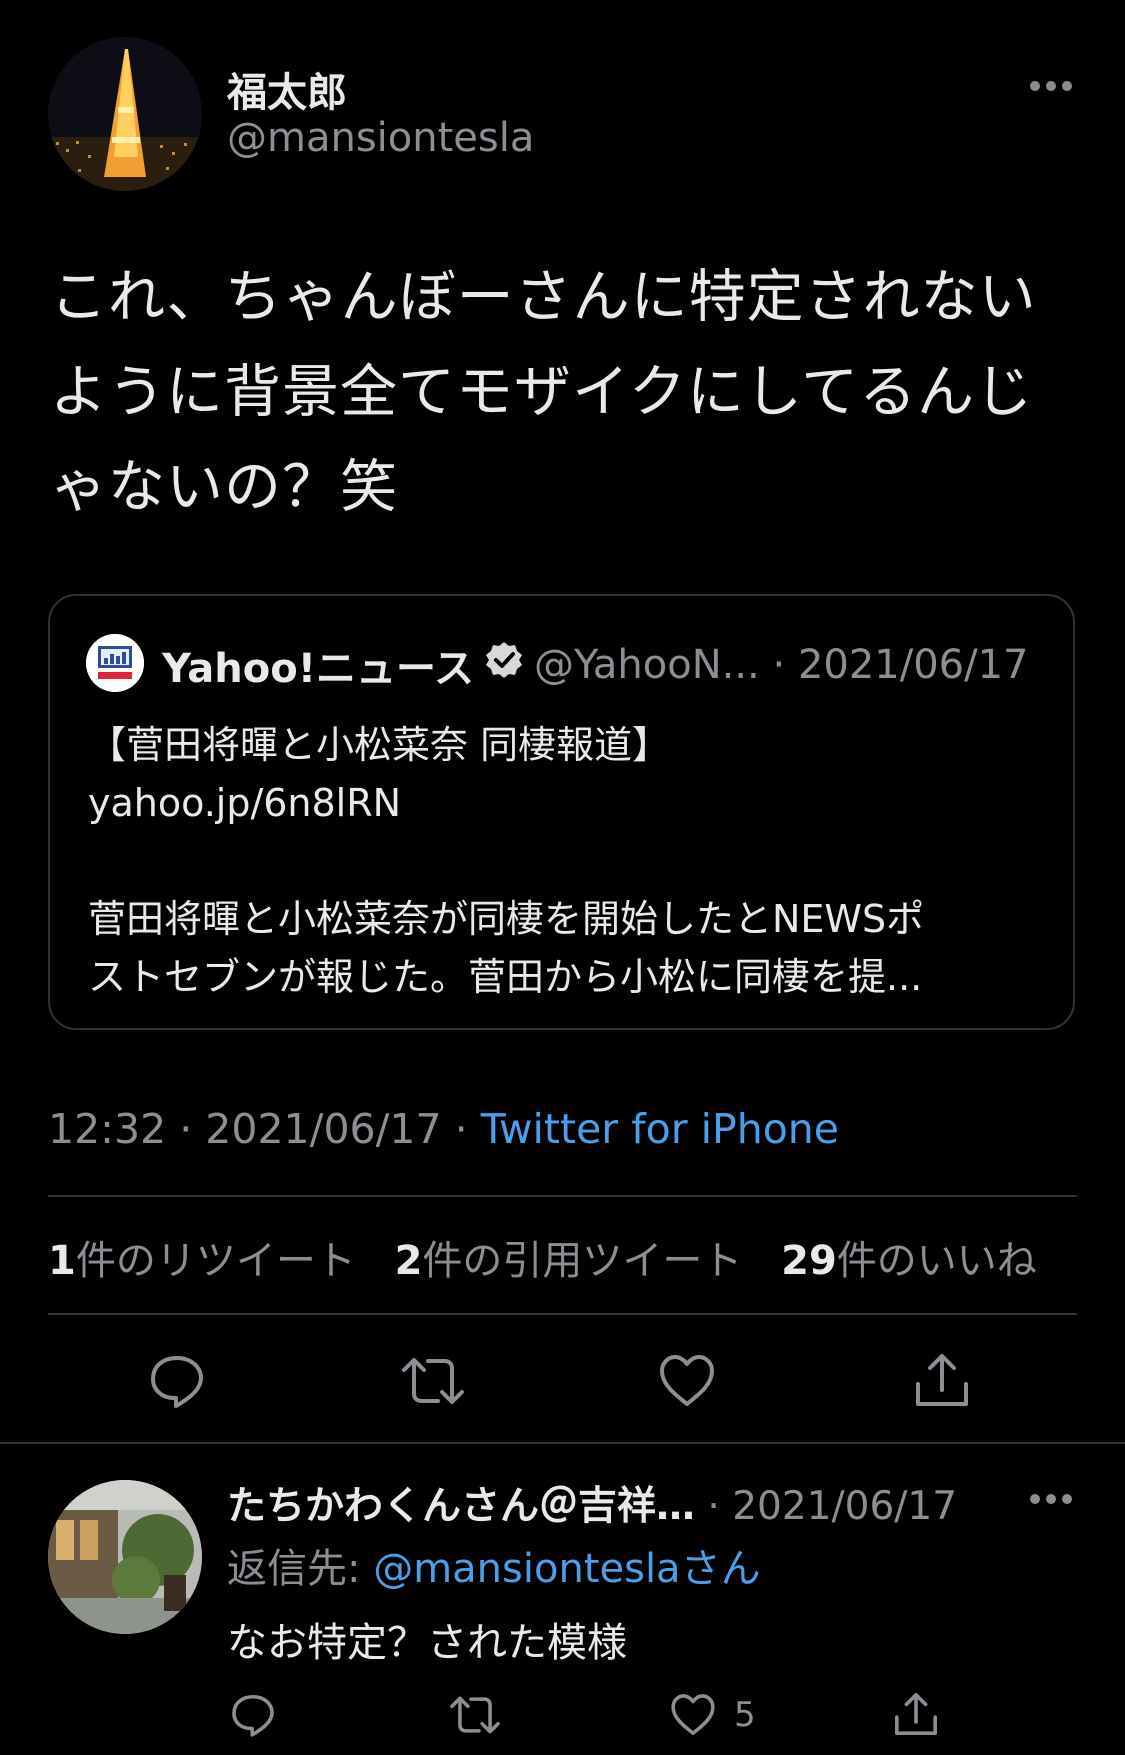 Image resolution: width=1125 pixels, height=1755 pixels. Describe the element at coordinates (745, 1715) in the screenshot. I see `reply-like-count: 5` at that location.